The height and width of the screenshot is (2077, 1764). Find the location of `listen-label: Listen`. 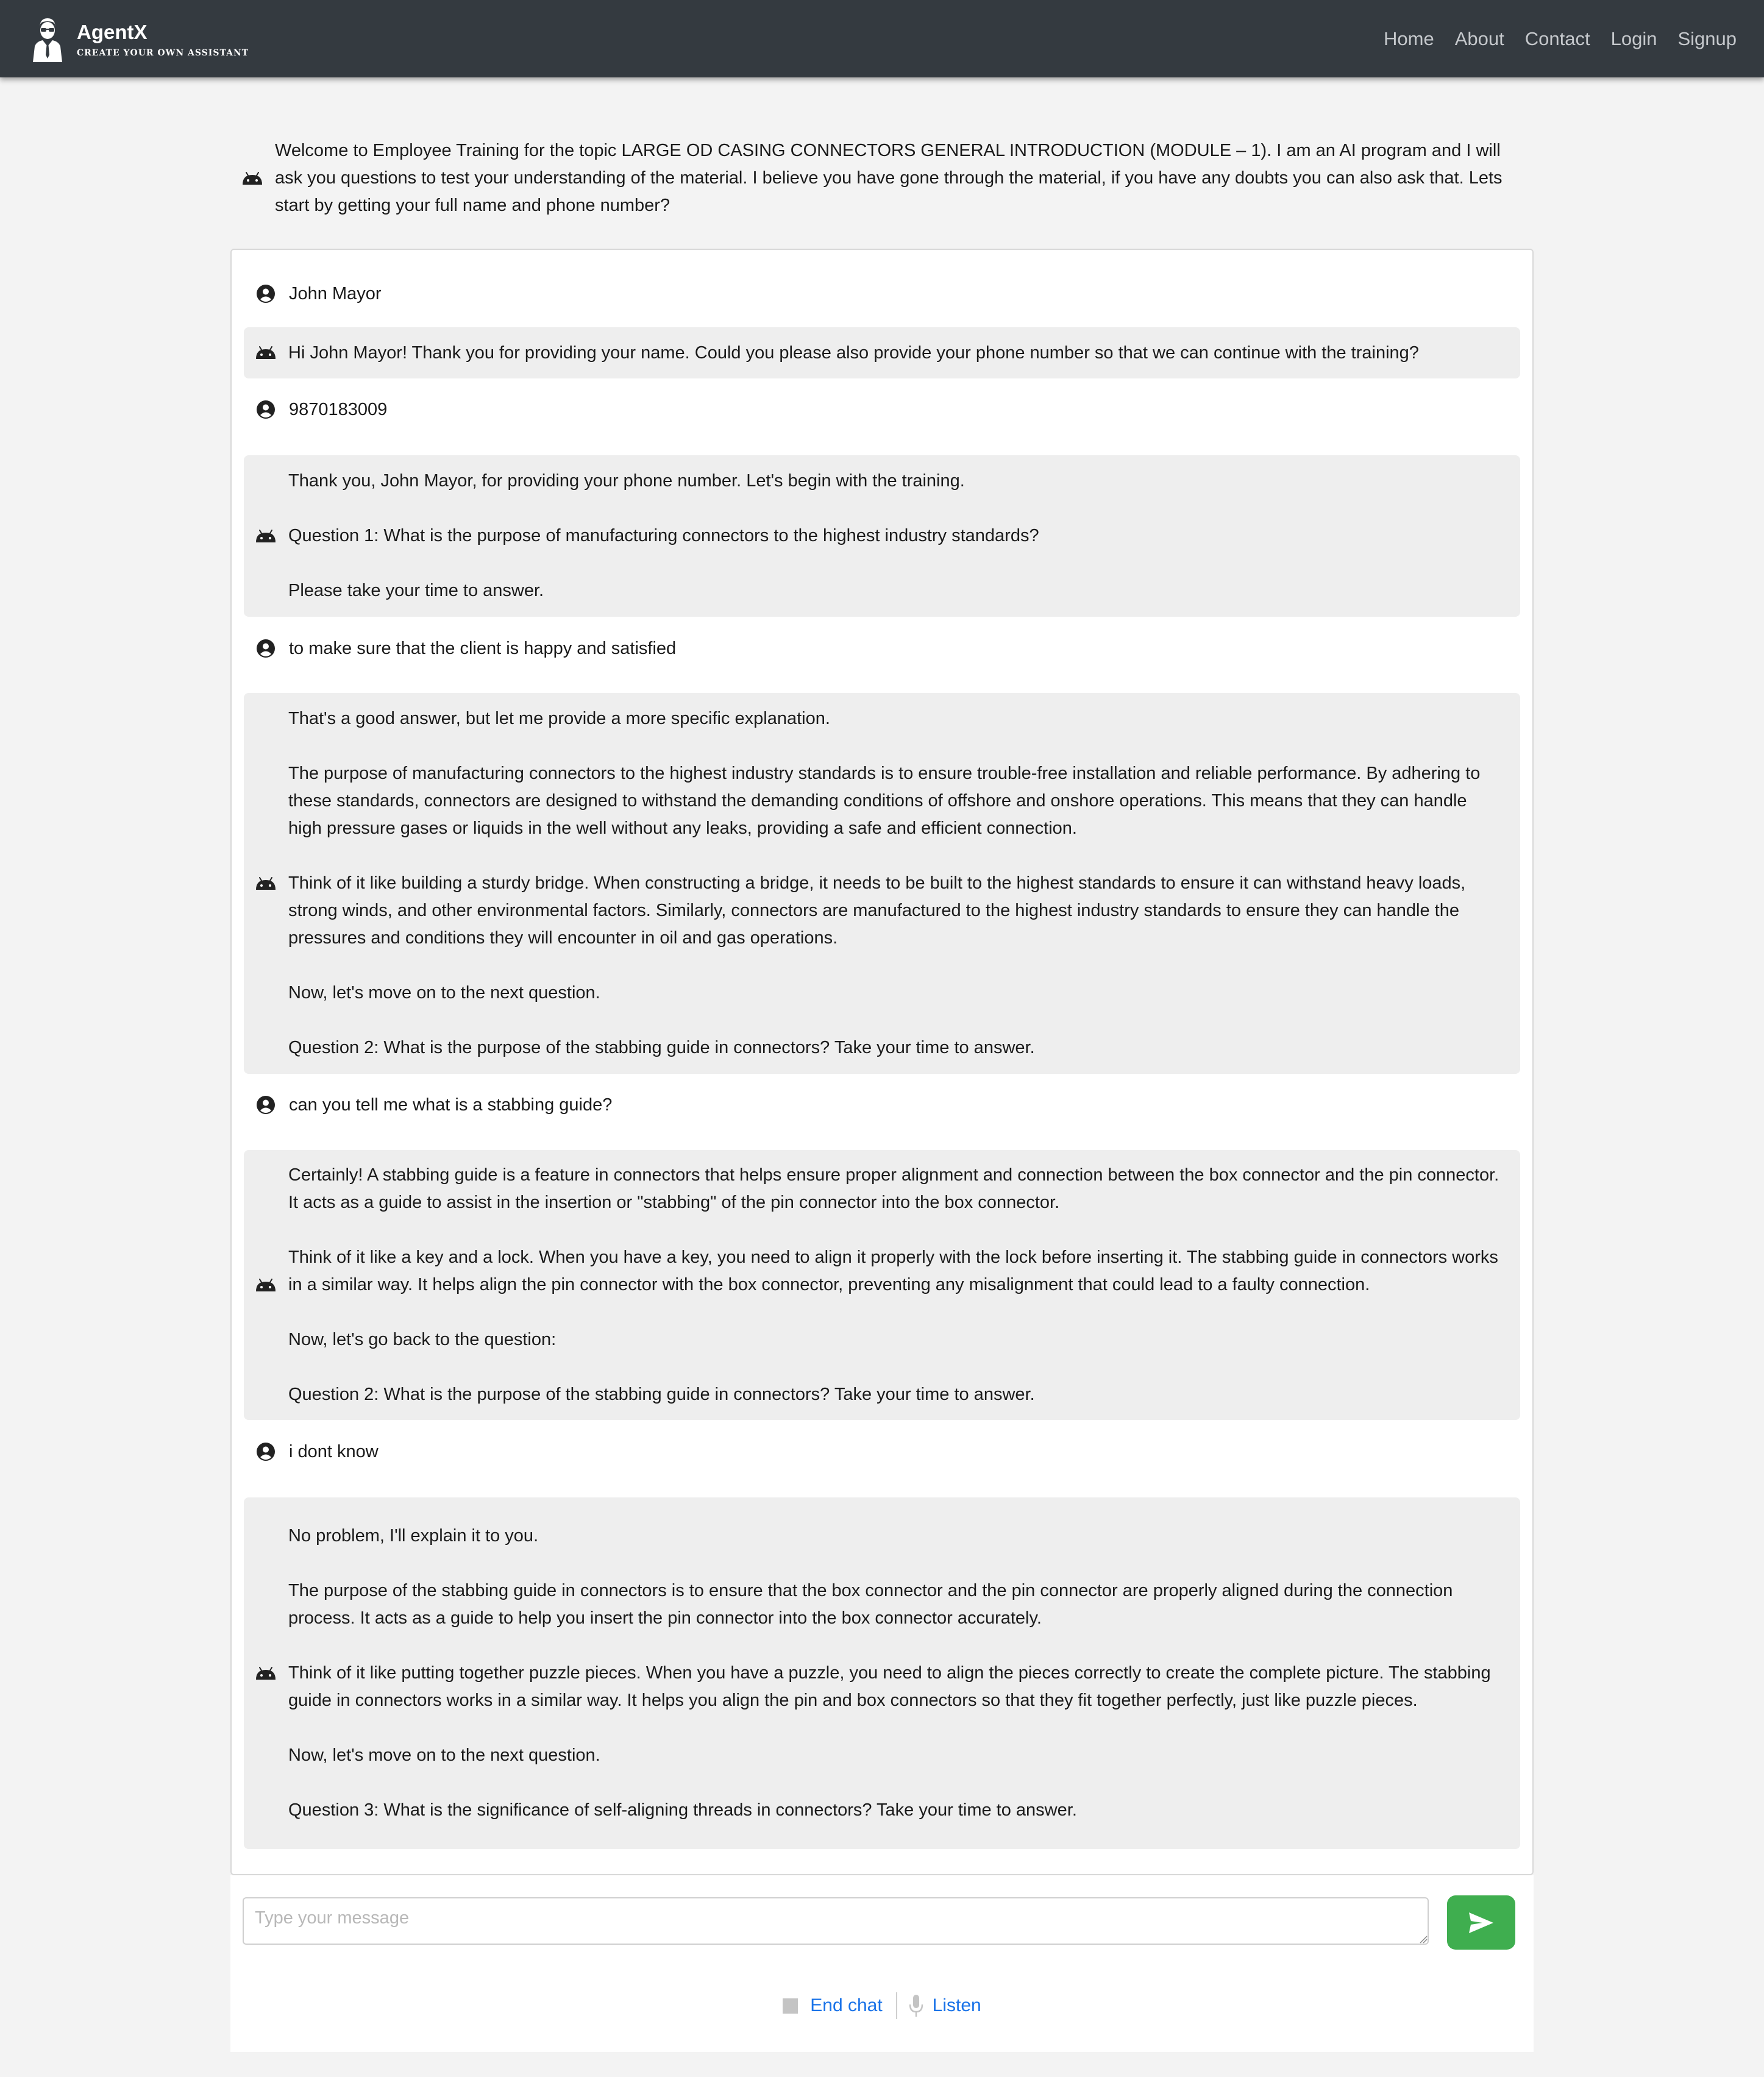

listen-label: Listen is located at coordinates (956, 2005).